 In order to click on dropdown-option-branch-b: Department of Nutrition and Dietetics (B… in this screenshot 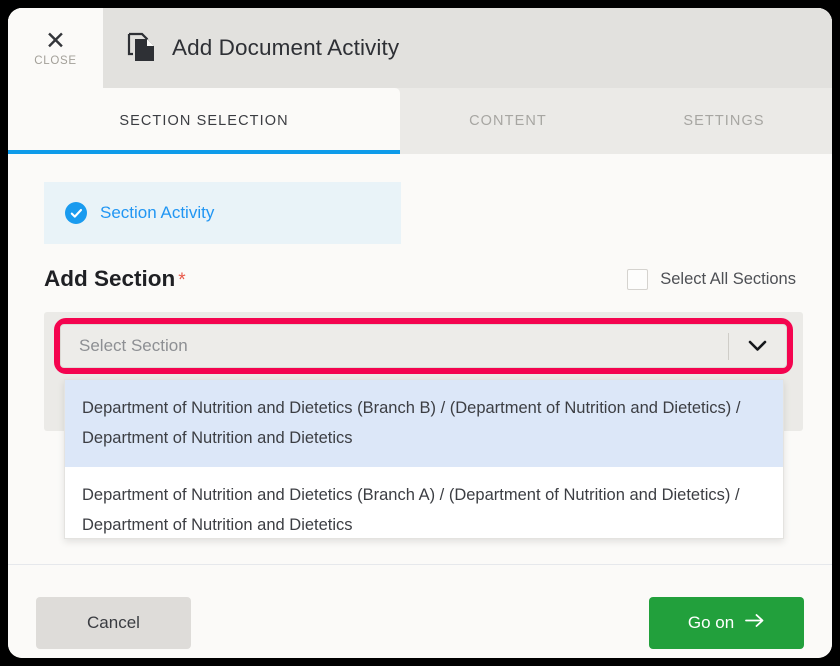, I will do `click(424, 423)`.